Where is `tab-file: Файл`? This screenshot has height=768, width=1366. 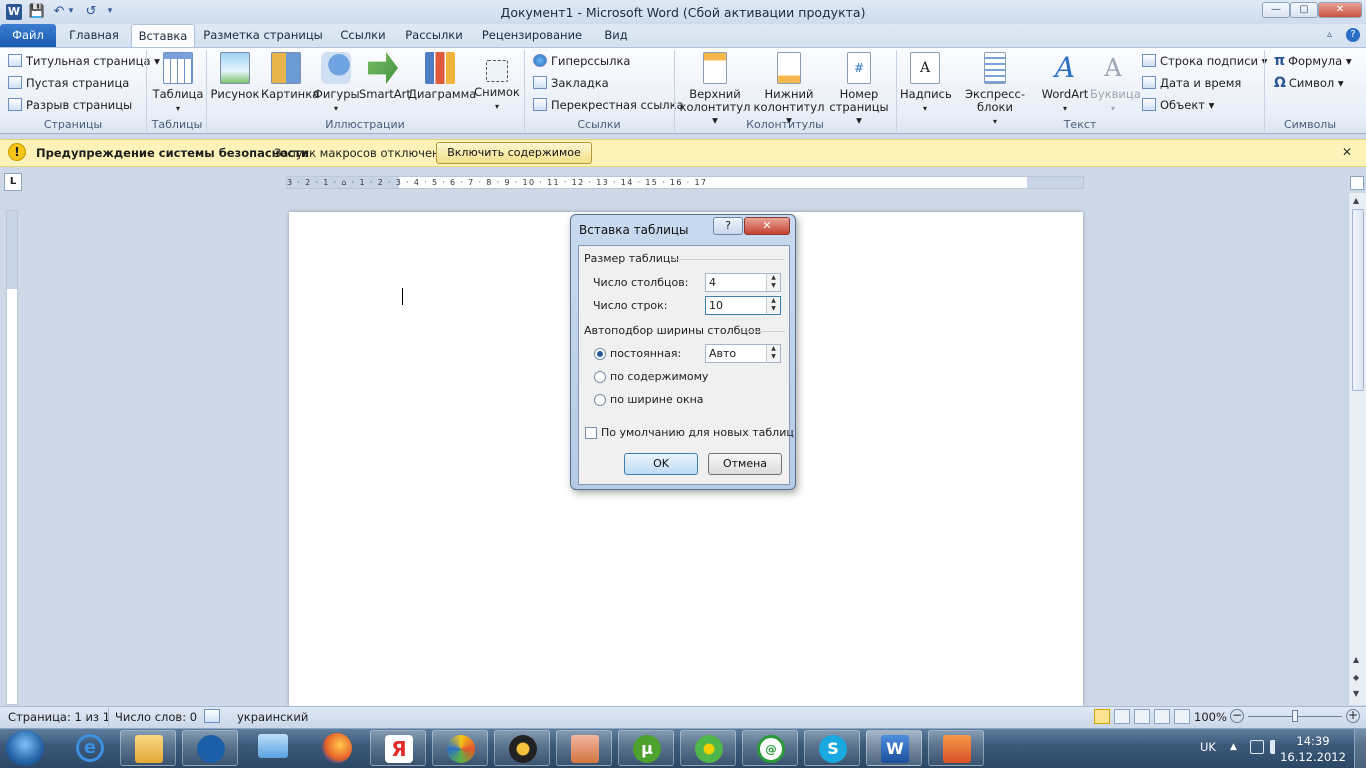 tab-file: Файл is located at coordinates (28, 35).